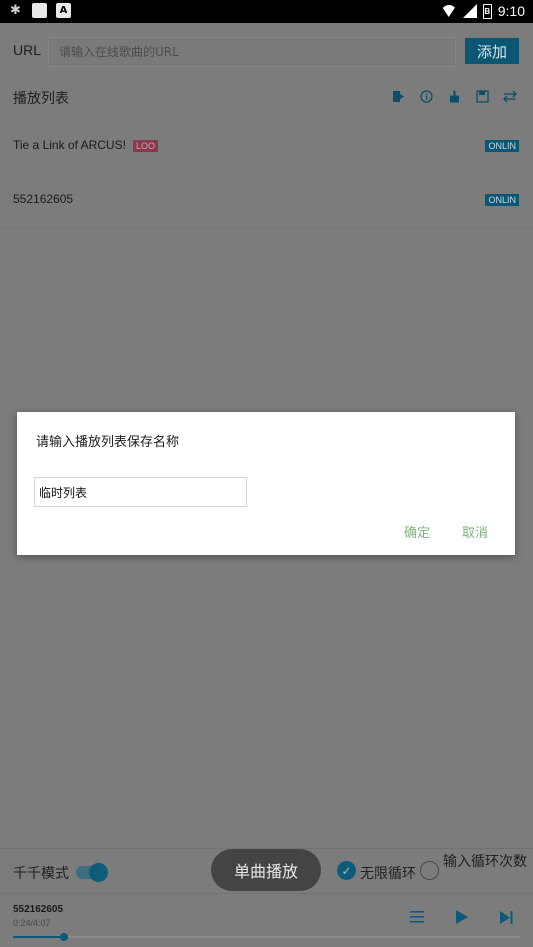 Image resolution: width=533 pixels, height=947 pixels. Describe the element at coordinates (266, 483) in the screenshot. I see `save-playlist-dialog: 请输入播放列表保存名称 确定 取消` at that location.